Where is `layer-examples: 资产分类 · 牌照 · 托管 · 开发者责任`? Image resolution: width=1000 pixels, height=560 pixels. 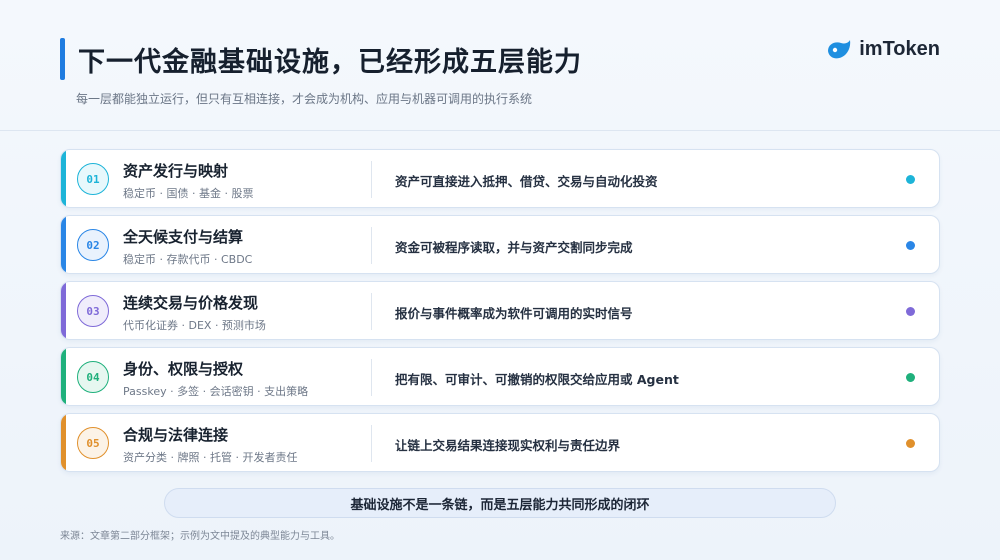
layer-examples: 资产分类 · 牌照 · 托管 · 开发者责任 is located at coordinates (210, 457).